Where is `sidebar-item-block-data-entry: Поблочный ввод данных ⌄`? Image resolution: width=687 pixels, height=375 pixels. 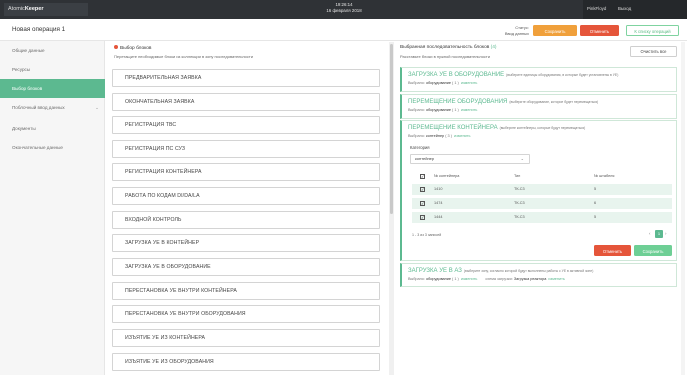 sidebar-item-block-data-entry: Поблочный ввод данных ⌄ is located at coordinates (52, 107).